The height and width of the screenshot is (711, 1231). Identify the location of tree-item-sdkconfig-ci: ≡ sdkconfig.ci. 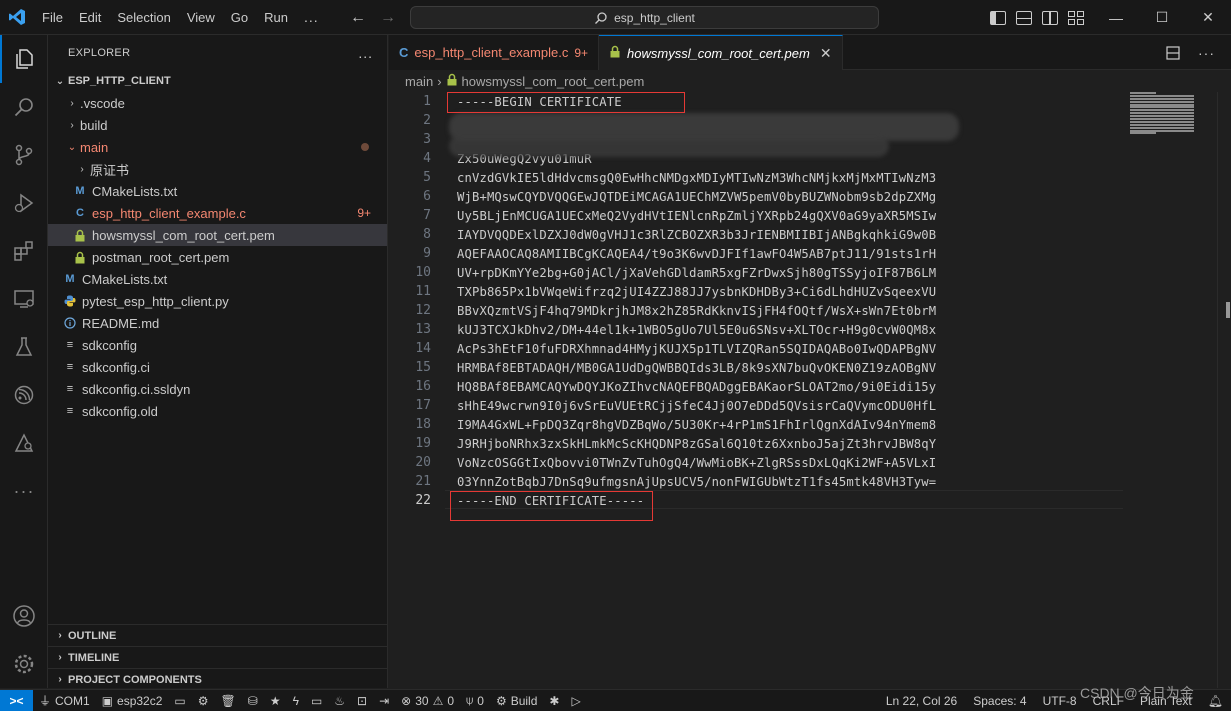
(217, 367).